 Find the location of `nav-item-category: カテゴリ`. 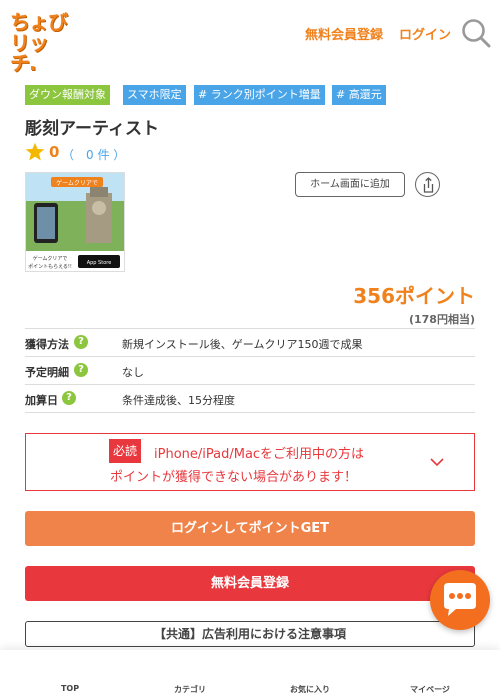

nav-item-category: カテゴリ is located at coordinates (190, 675).